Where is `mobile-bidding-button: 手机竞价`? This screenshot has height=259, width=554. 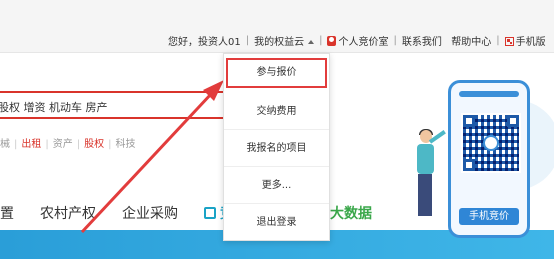
mobile-bidding-button: 手机竞价 is located at coordinates (489, 216).